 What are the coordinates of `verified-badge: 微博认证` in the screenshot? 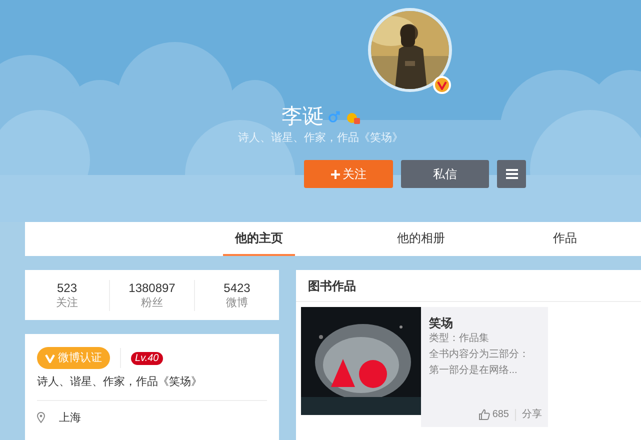 It's located at (73, 358).